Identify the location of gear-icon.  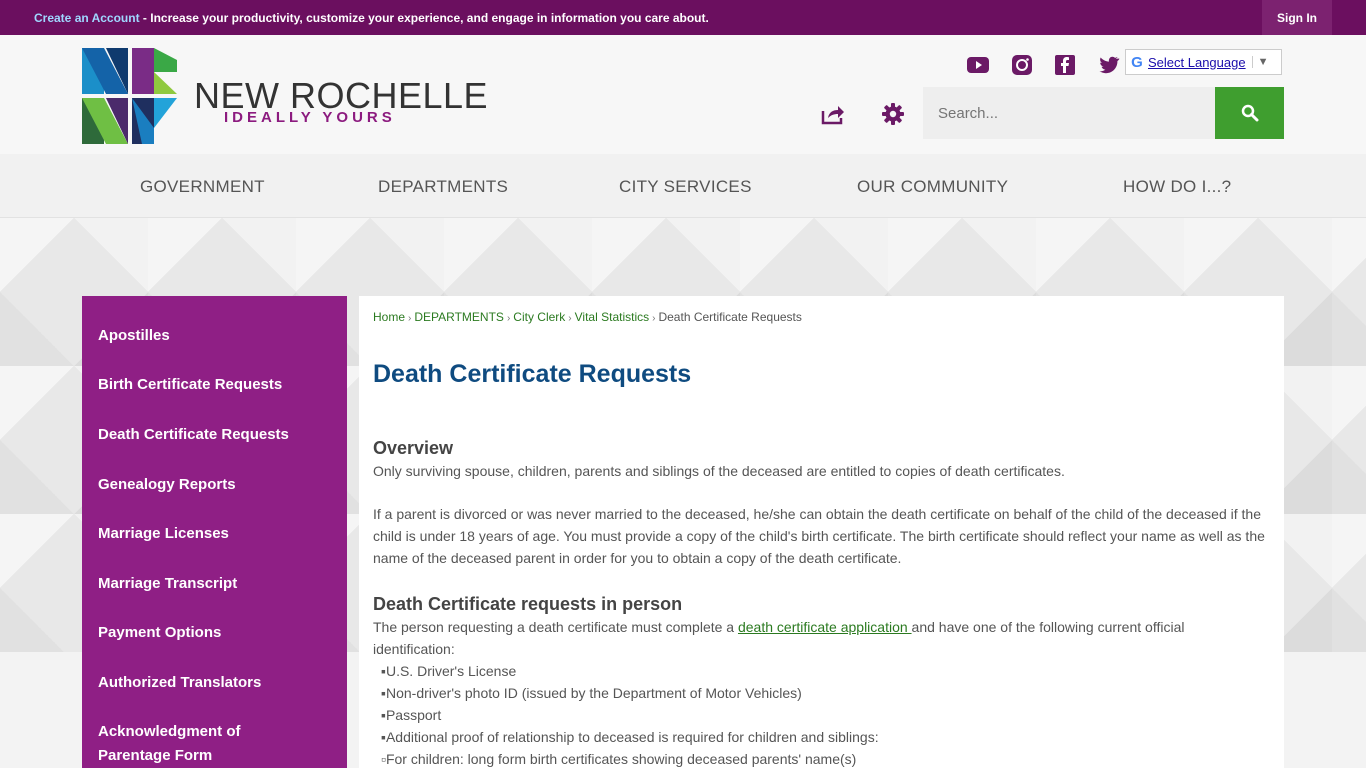
(893, 114).